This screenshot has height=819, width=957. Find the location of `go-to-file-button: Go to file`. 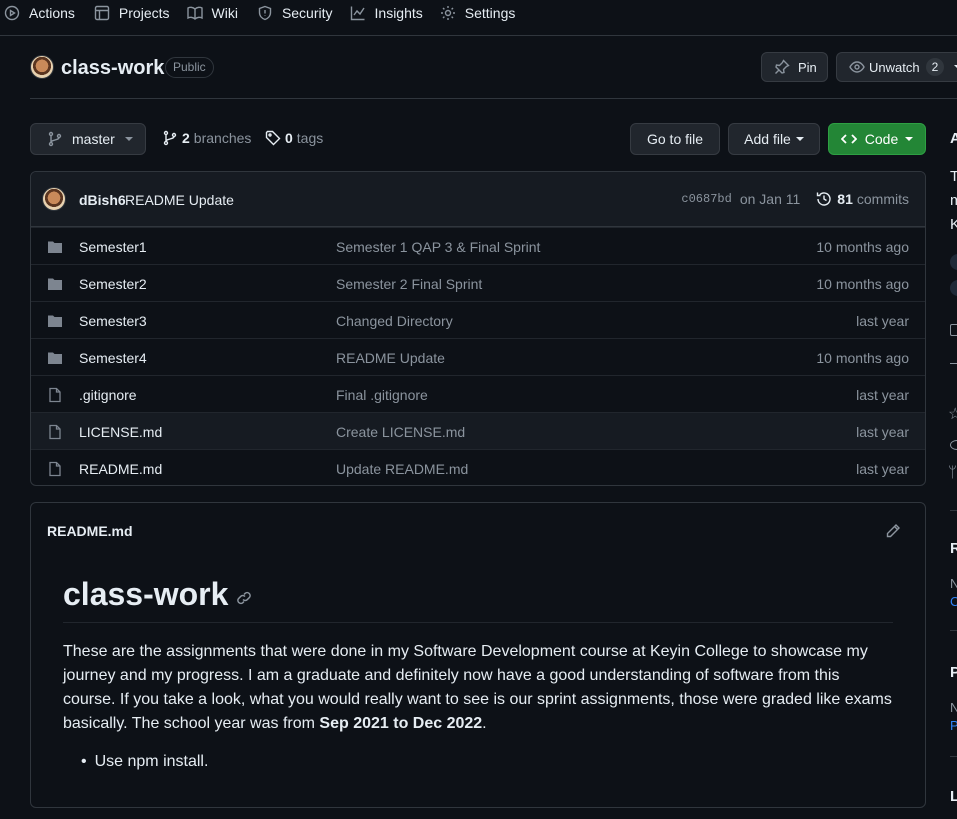

go-to-file-button: Go to file is located at coordinates (675, 139).